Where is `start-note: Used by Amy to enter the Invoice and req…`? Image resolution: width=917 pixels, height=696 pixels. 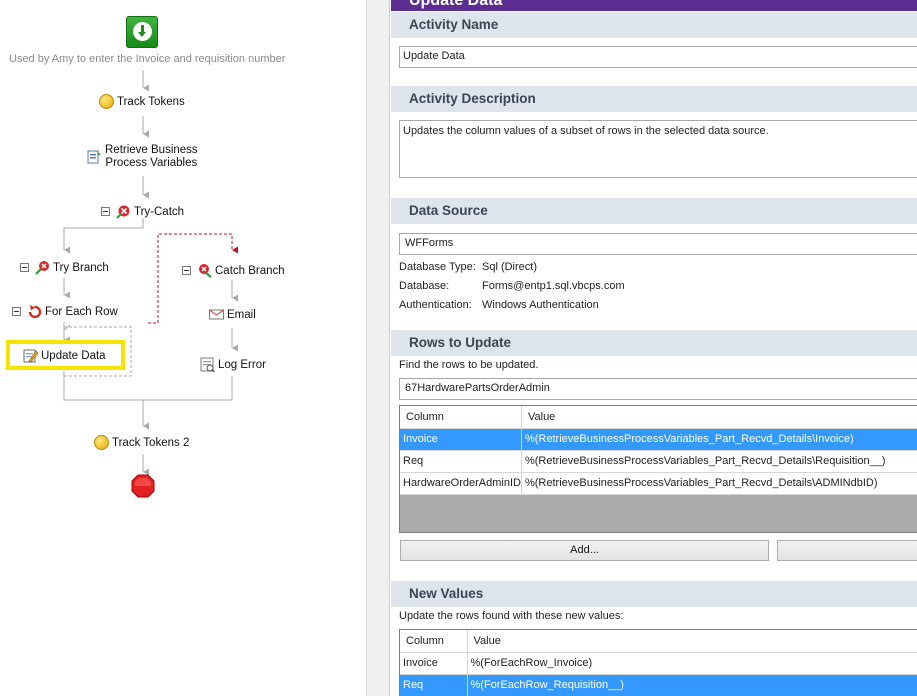 start-note: Used by Amy to enter the Invoice and req… is located at coordinates (147, 59).